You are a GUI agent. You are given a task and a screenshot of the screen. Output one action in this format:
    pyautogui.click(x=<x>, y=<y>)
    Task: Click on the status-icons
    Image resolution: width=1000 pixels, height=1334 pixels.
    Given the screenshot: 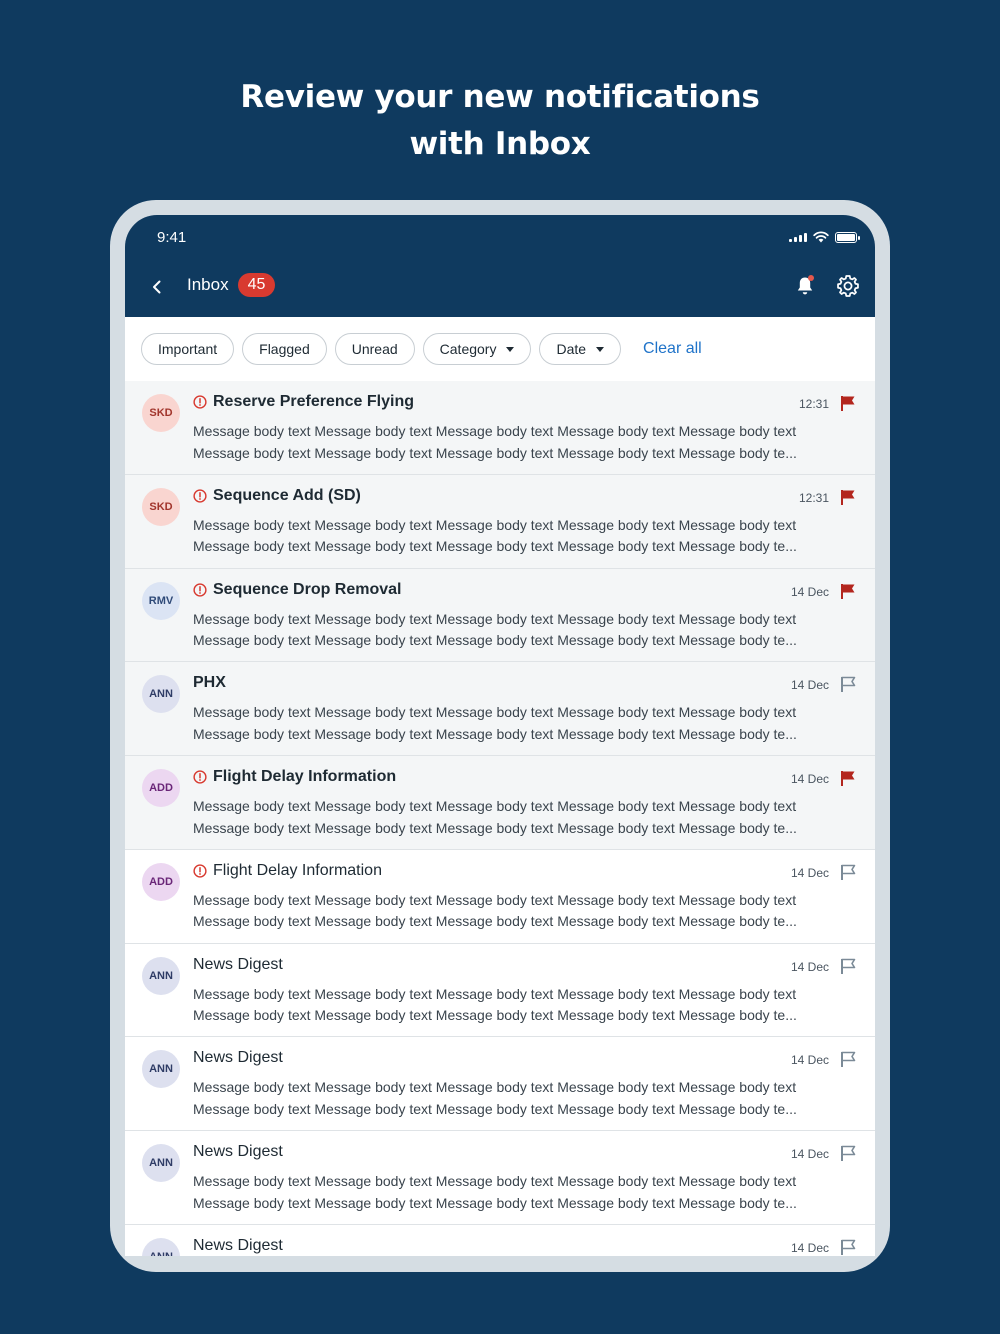 What is the action you would take?
    pyautogui.click(x=824, y=237)
    